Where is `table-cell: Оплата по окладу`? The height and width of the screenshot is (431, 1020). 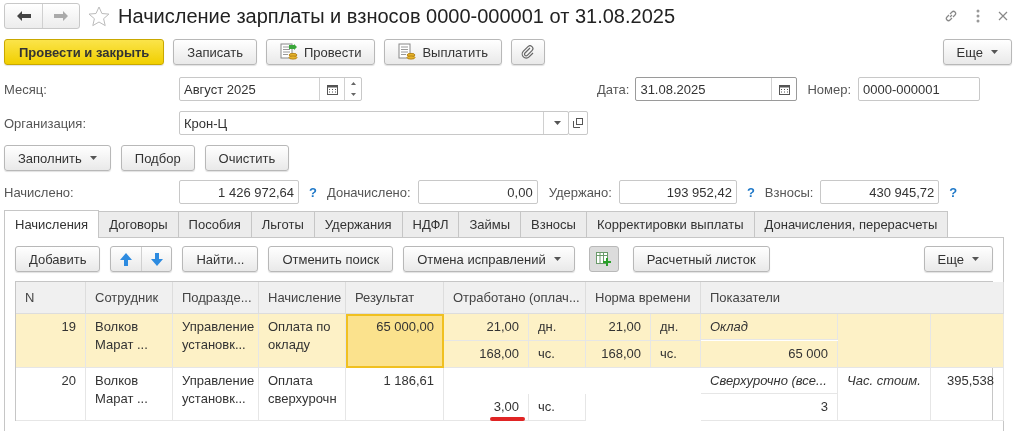 table-cell: Оплата по окладу is located at coordinates (302, 341).